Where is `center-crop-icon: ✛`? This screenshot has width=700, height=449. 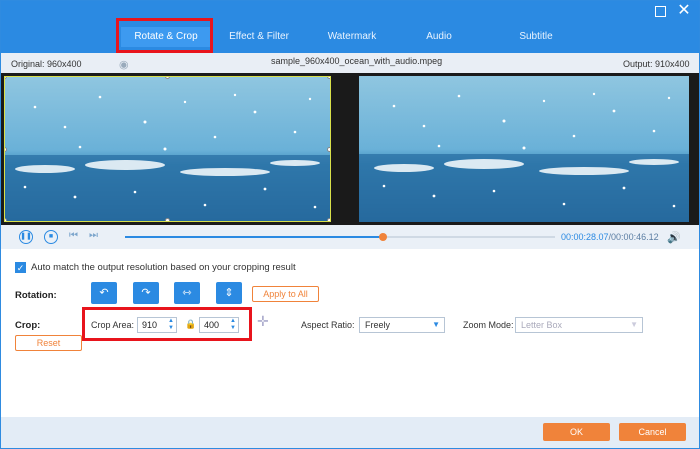
center-crop-icon: ✛ is located at coordinates (265, 322).